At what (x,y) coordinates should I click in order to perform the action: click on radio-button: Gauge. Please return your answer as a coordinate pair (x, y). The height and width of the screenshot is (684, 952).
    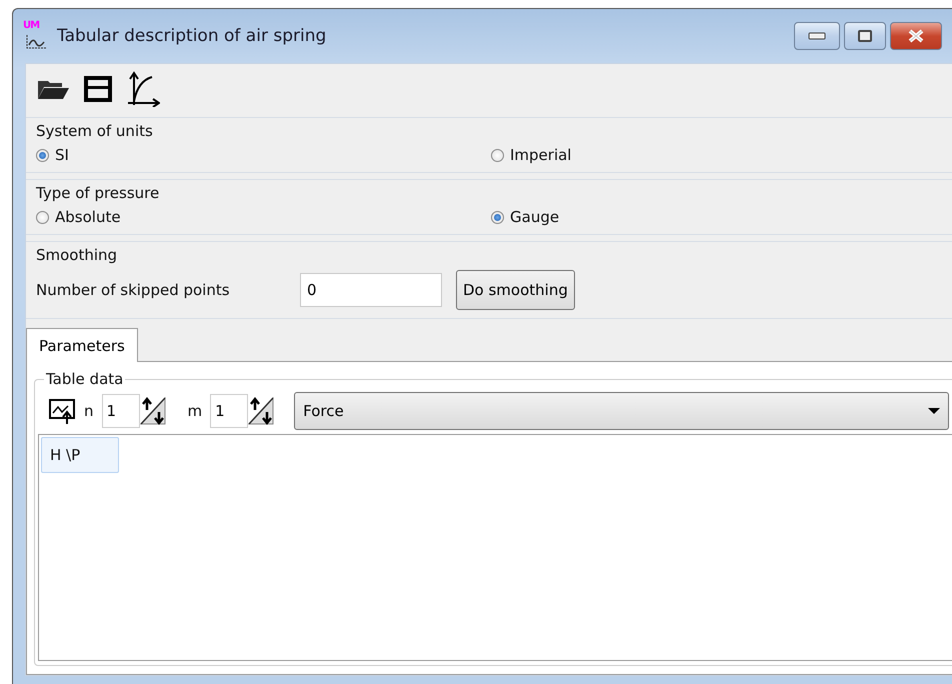
    Looking at the image, I should click on (718, 217).